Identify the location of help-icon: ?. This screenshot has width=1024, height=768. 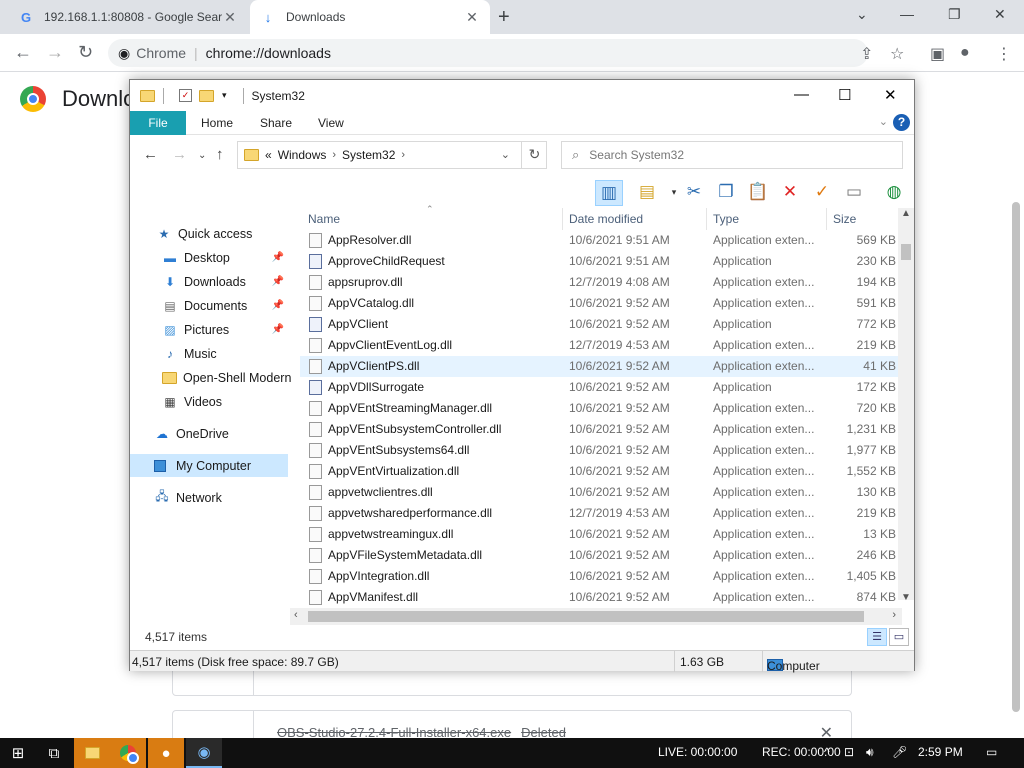
(901, 122).